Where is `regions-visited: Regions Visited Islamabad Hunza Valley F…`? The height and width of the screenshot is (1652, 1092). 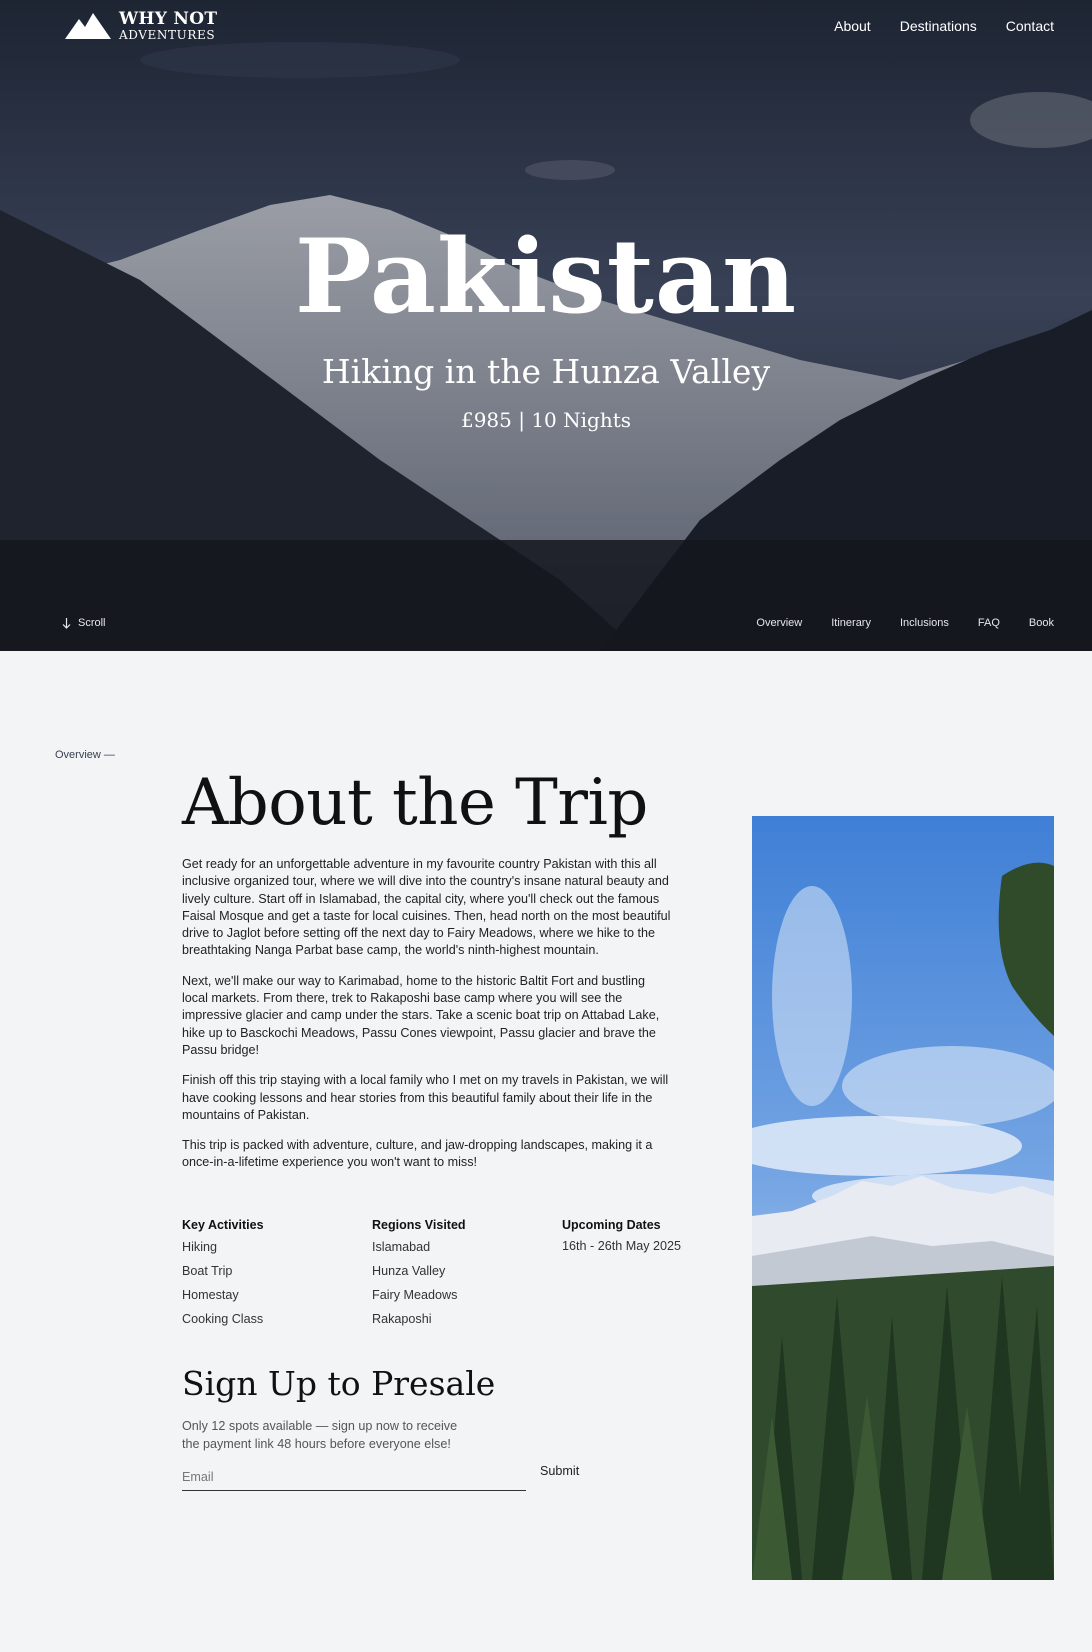
regions-visited: Regions Visited Islamabad Hunza Valley F… is located at coordinates (467, 1276).